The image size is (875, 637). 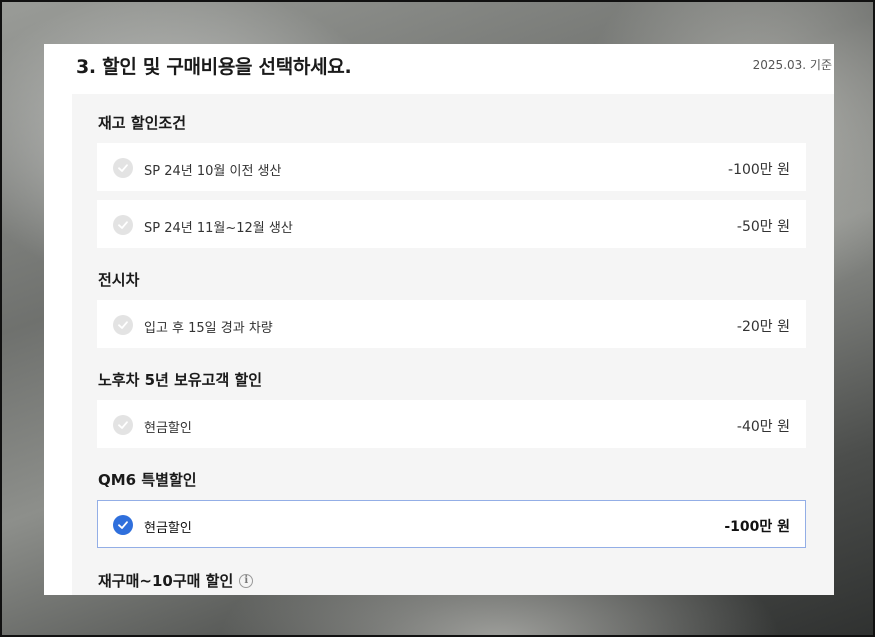 I want to click on option-label: SP 24년 11월~12월 생산, so click(x=218, y=228).